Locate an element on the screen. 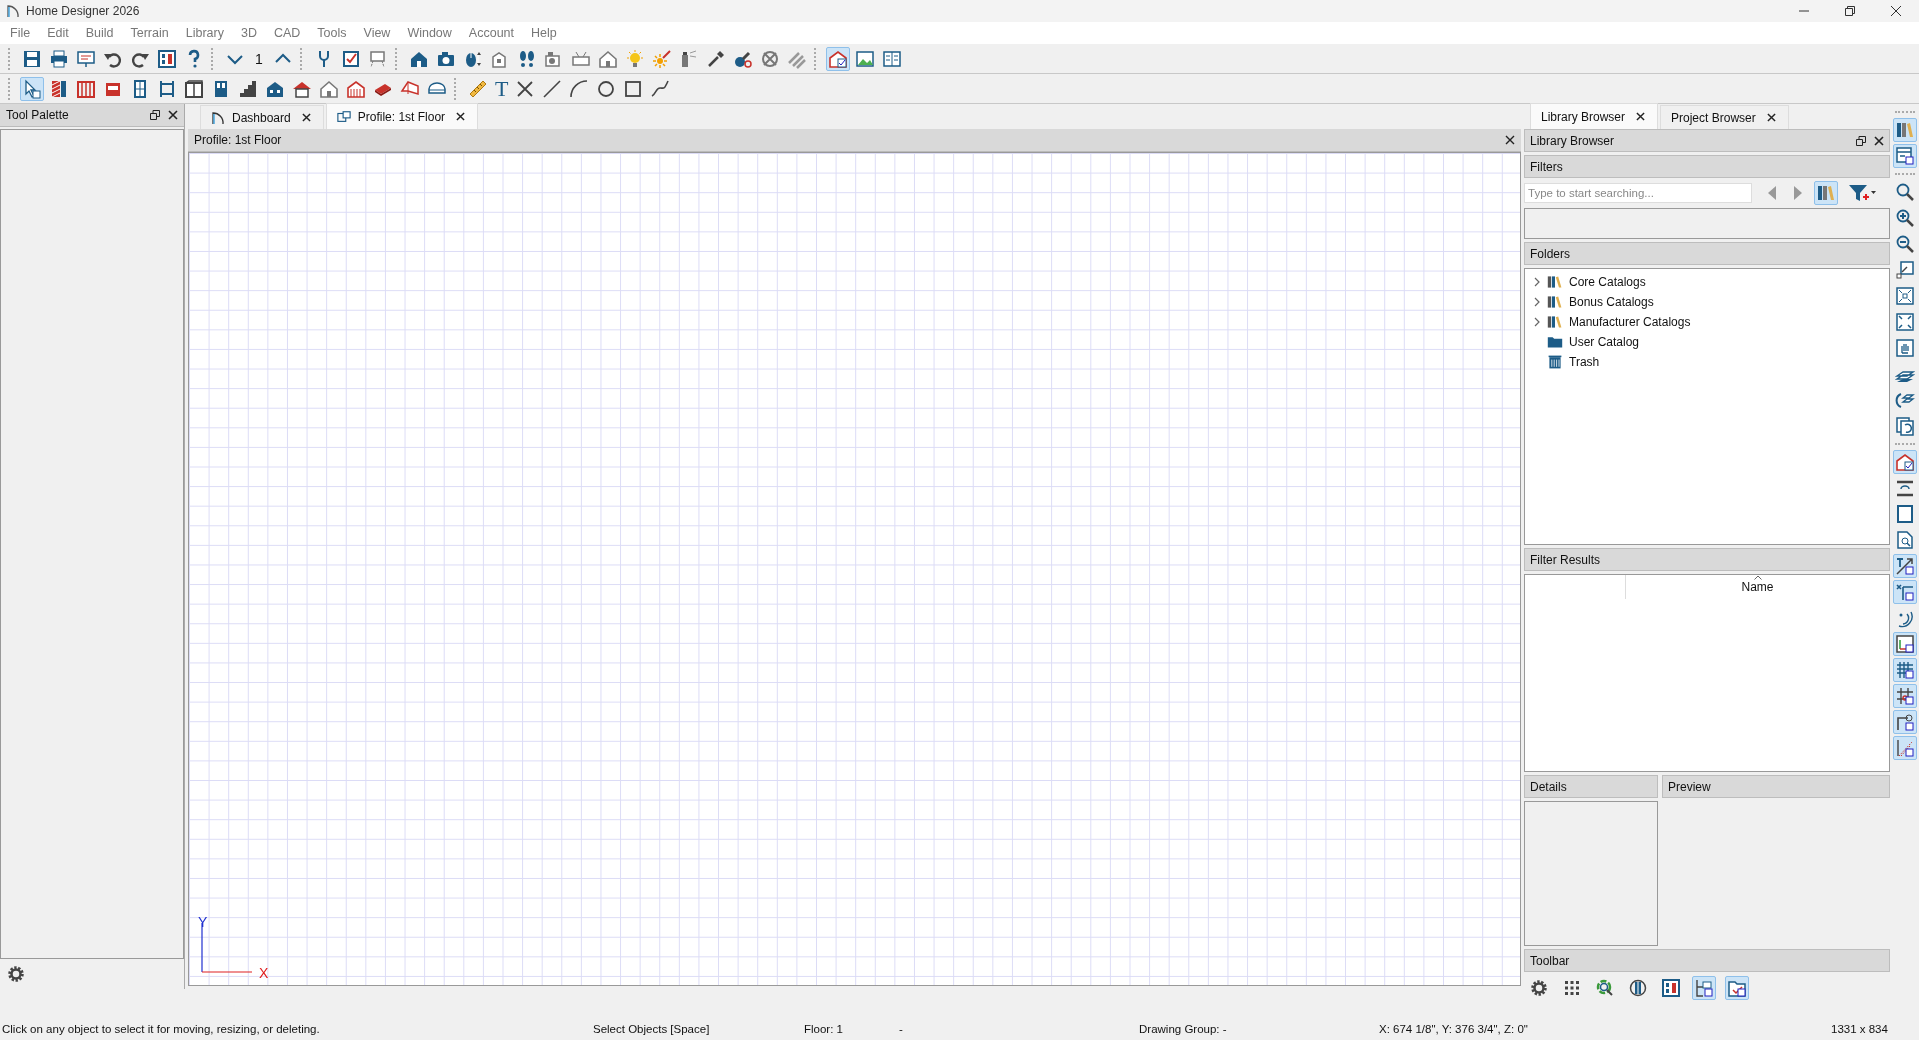  panel-title: Library Browser is located at coordinates (1572, 140).